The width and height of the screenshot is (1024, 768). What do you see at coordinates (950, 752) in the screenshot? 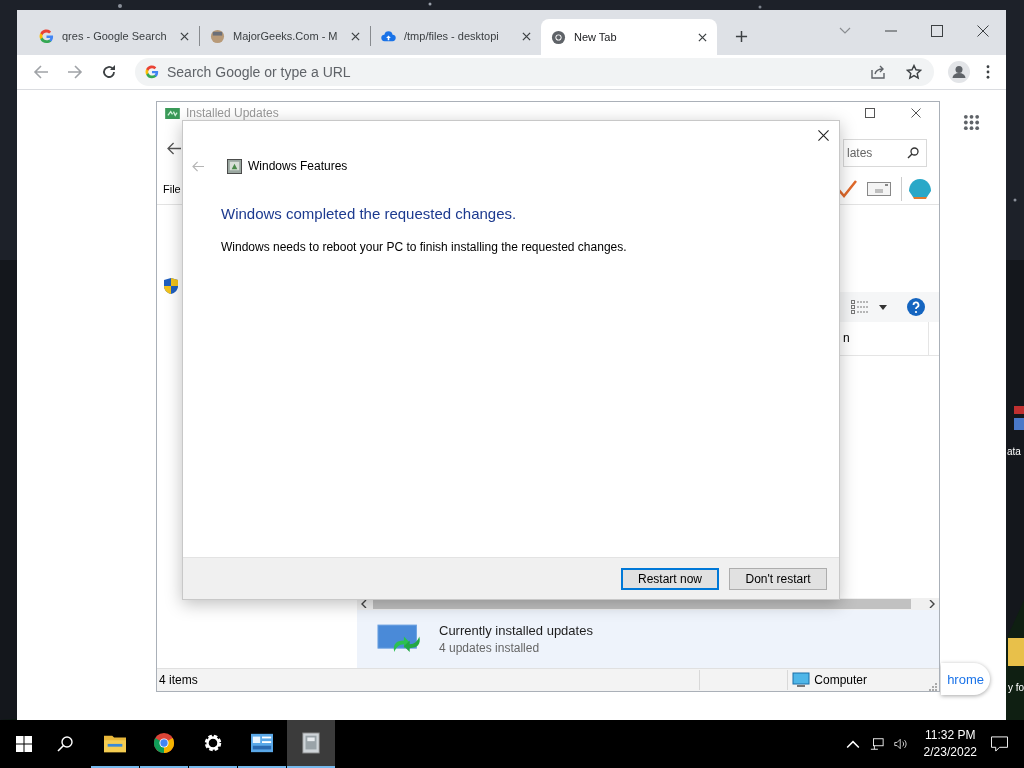
I see `clock-date: 2/23/2022` at bounding box center [950, 752].